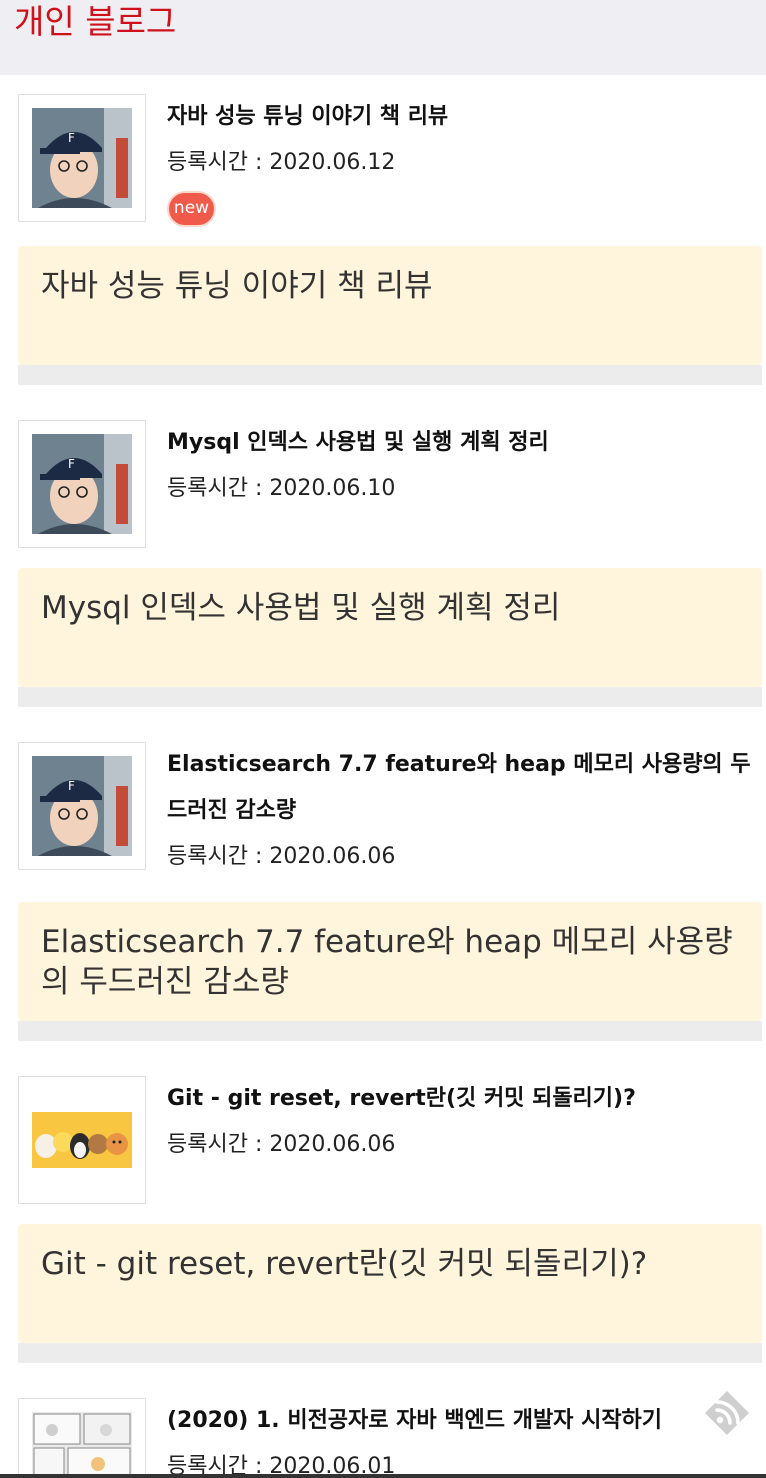  What do you see at coordinates (462, 1099) in the screenshot?
I see `post-title: Git - git reset, revert란(깃 커밋 되돌리기)?` at bounding box center [462, 1099].